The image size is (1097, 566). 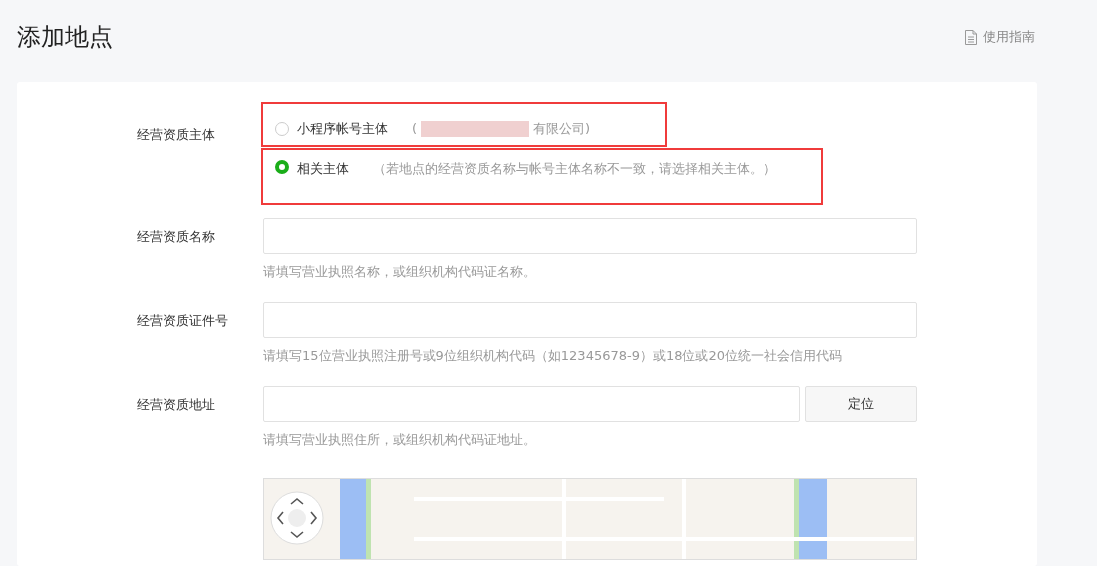 What do you see at coordinates (400, 440) in the screenshot?
I see `field-hint: 请填写营业执照住所，或组织机构代码证地址。` at bounding box center [400, 440].